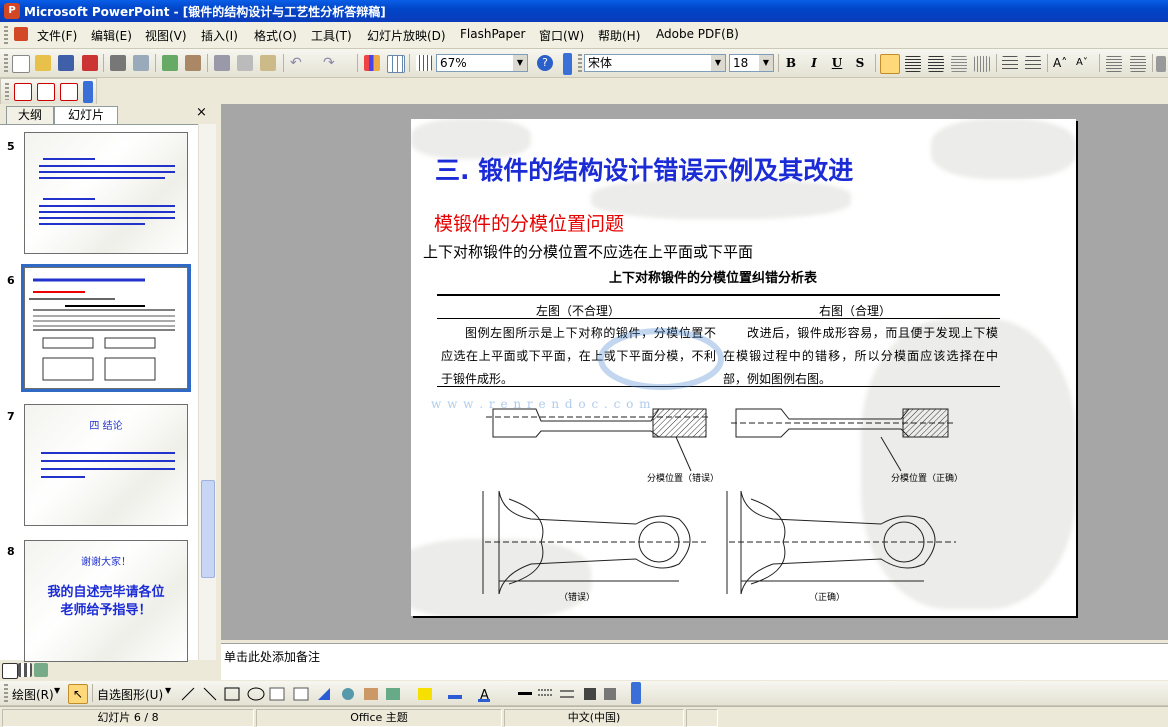  I want to click on forging-drawings, so click(719, 501).